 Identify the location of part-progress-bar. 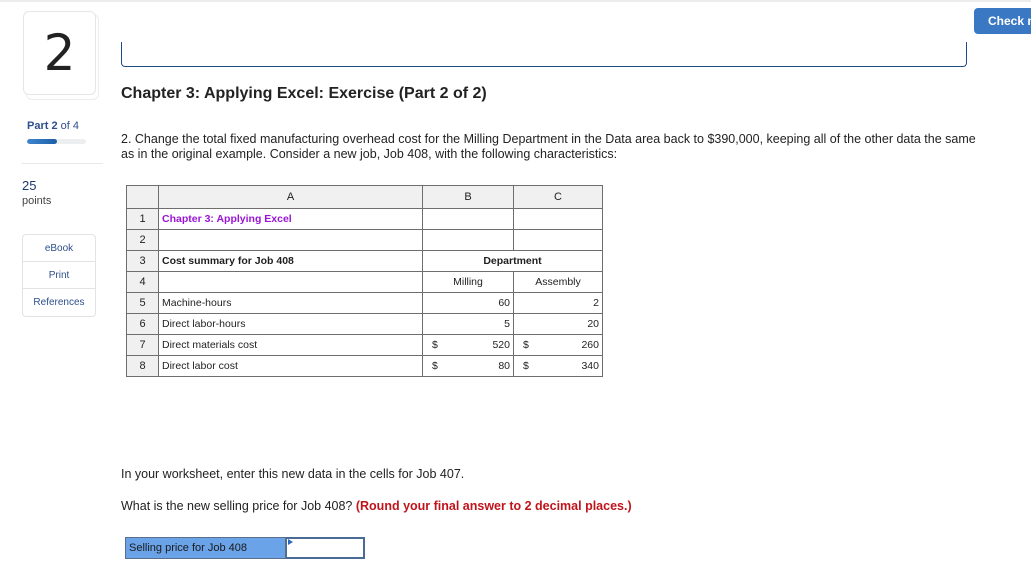
(56, 141).